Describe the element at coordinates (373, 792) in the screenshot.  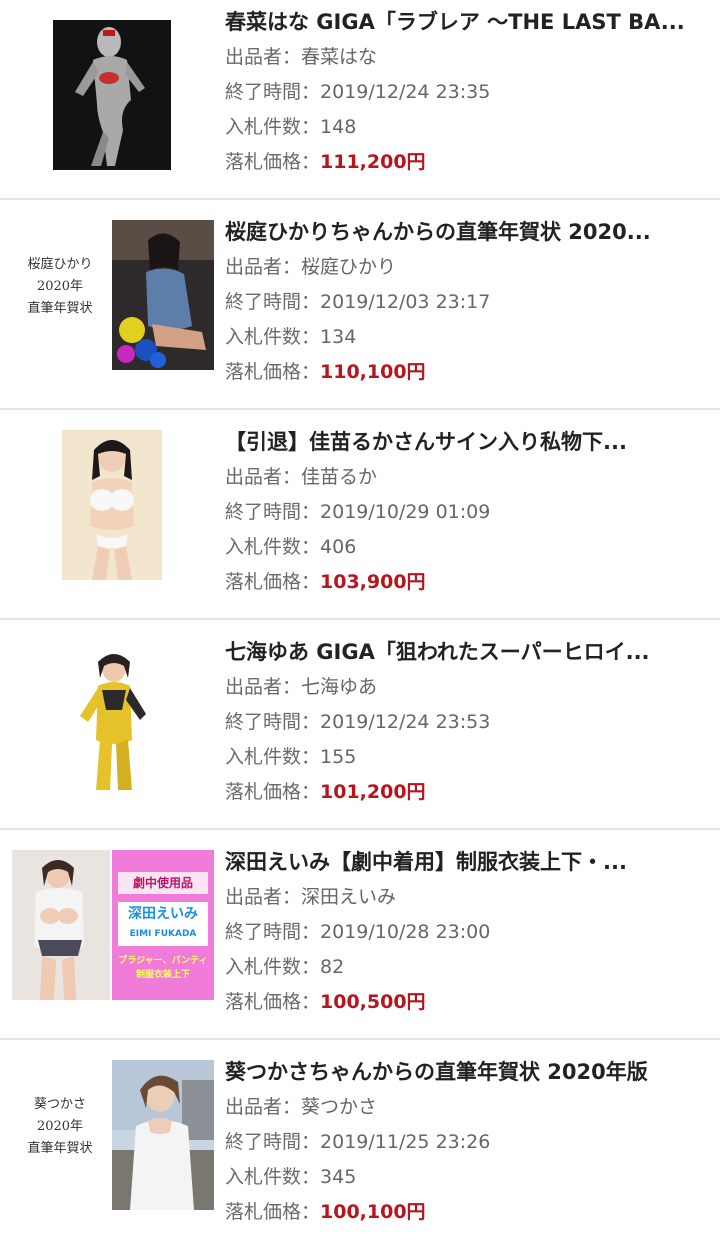
I see `price-value: 101,200円` at that location.